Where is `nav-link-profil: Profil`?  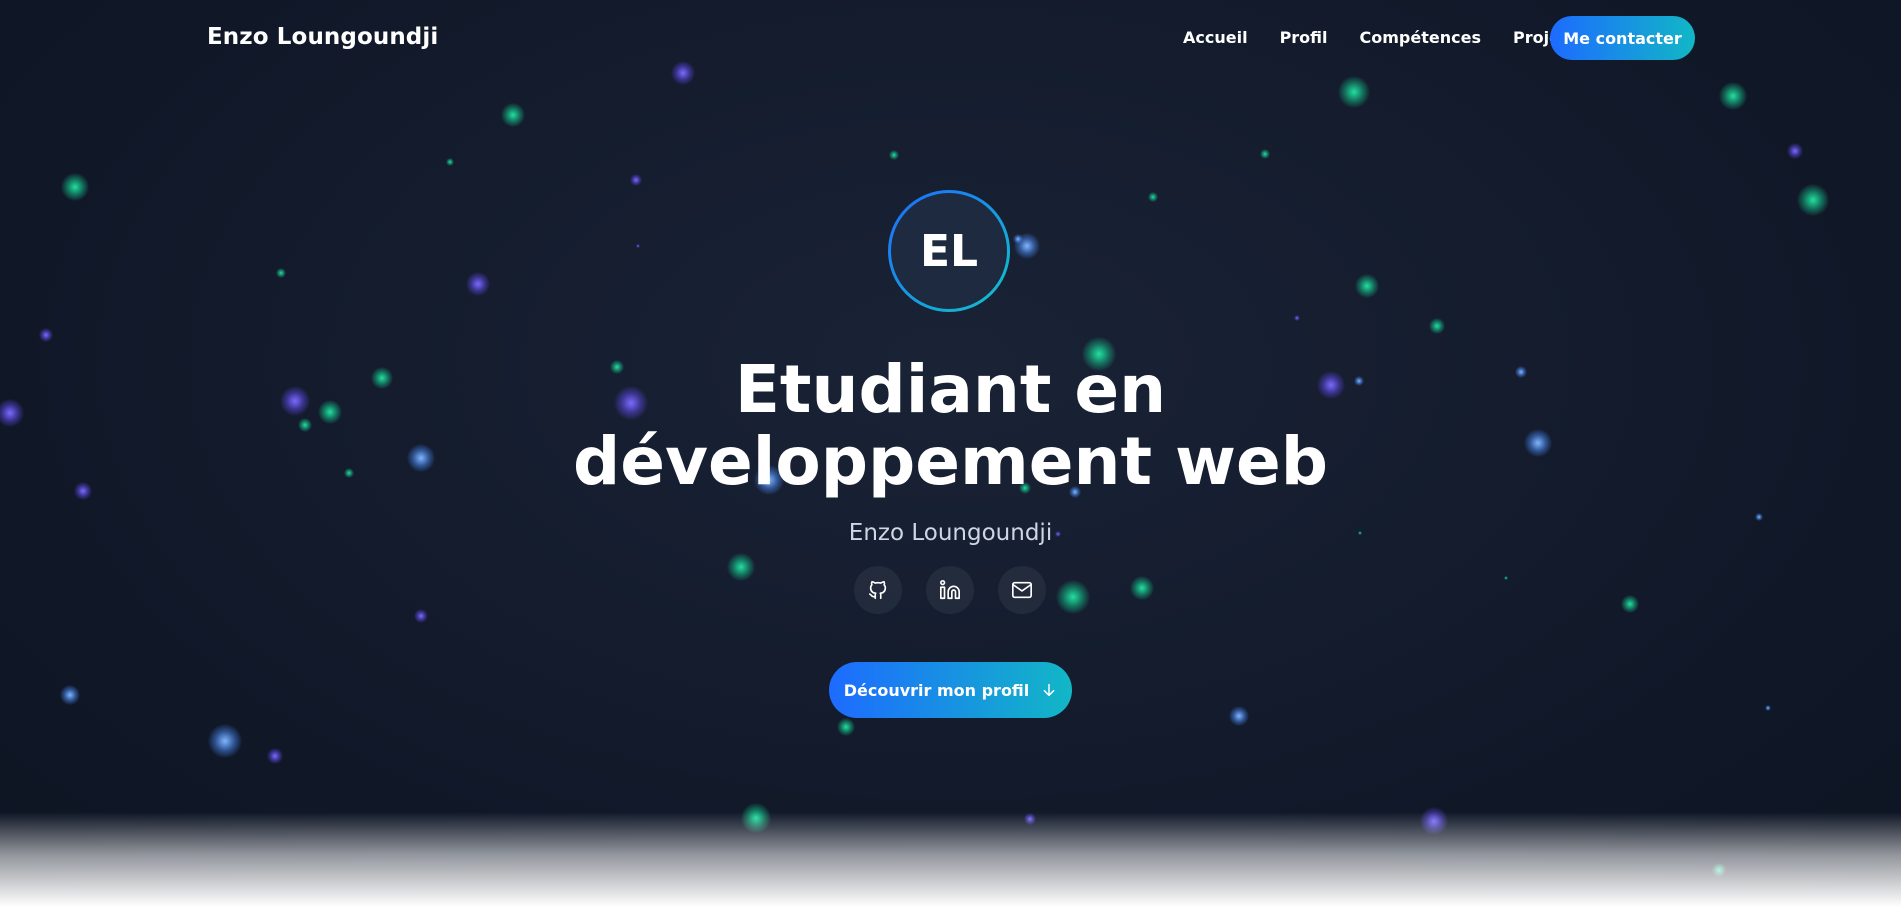
nav-link-profil: Profil is located at coordinates (1304, 37).